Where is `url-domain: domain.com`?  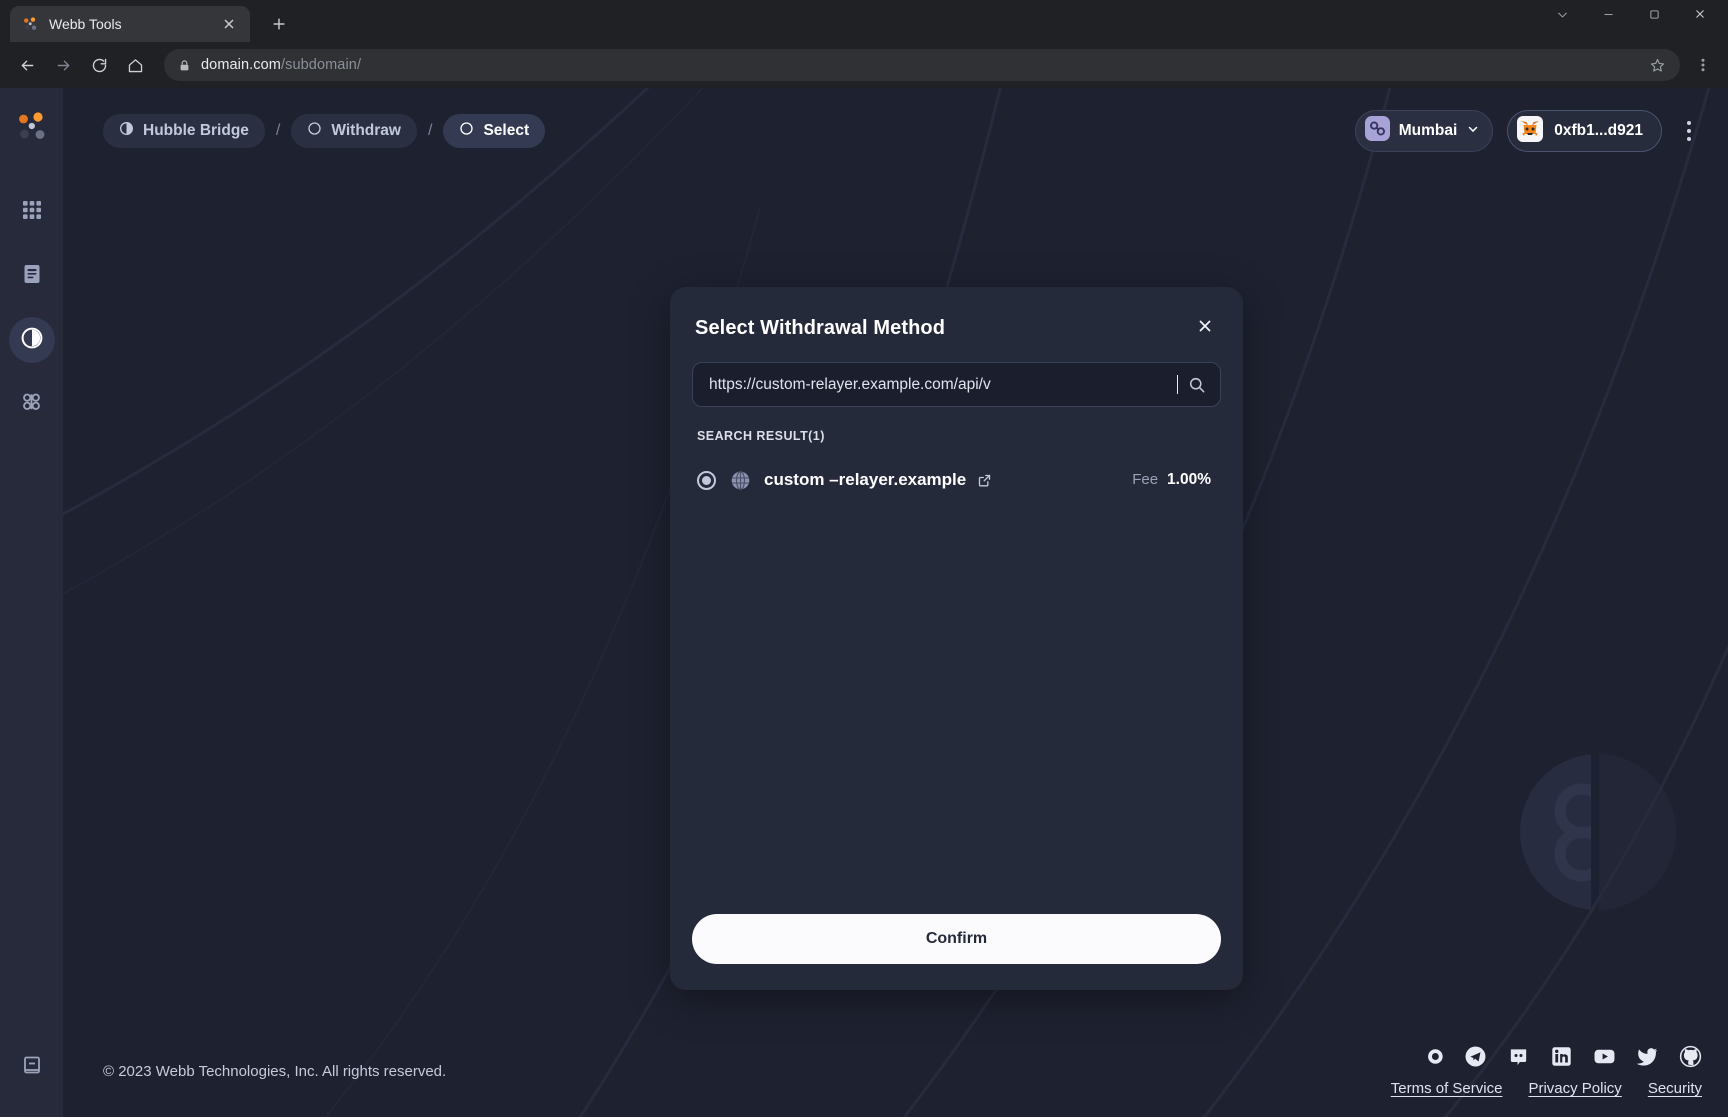
url-domain: domain.com is located at coordinates (241, 65).